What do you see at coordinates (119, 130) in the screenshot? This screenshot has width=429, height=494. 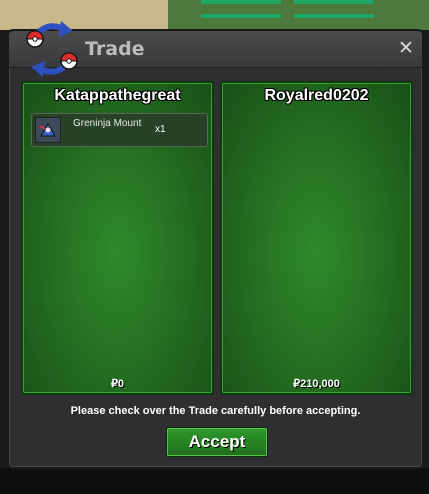 I see `trade-item-slot: Greninja Mount x1` at bounding box center [119, 130].